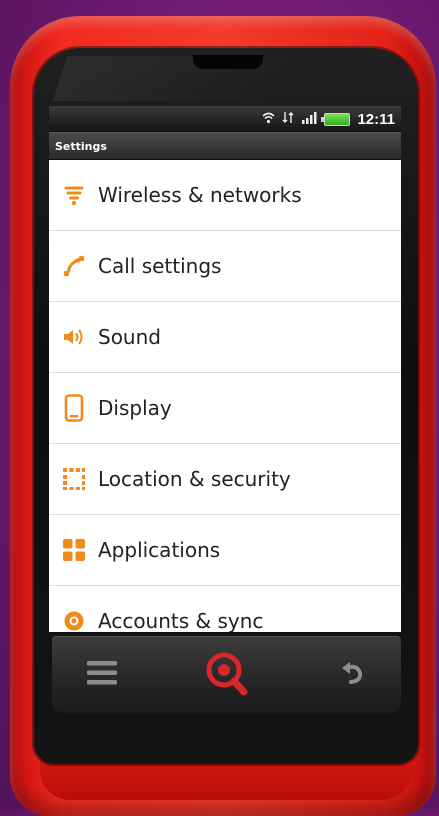 The width and height of the screenshot is (439, 816). Describe the element at coordinates (376, 119) in the screenshot. I see `clock: 12:11` at that location.